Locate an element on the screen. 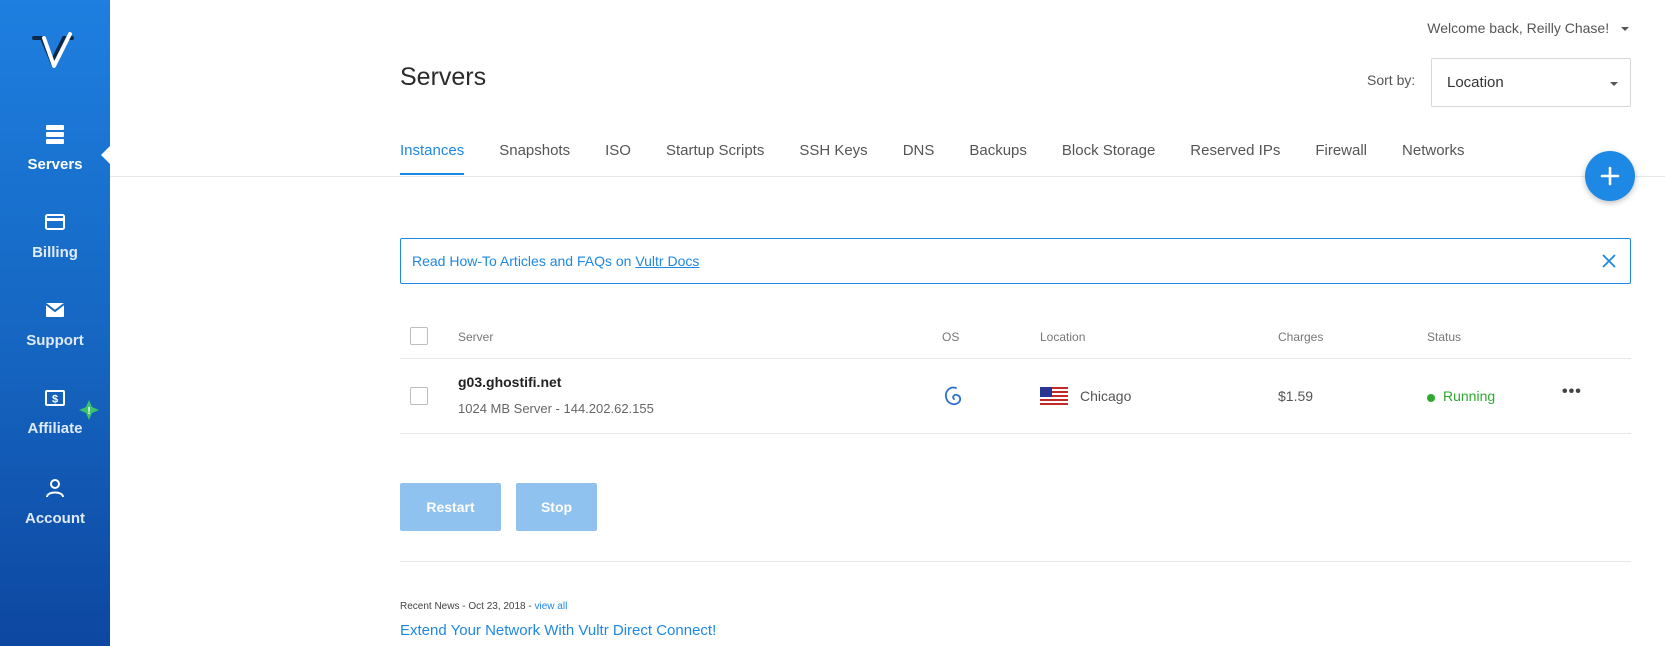  restart-button: Restart is located at coordinates (450, 507).